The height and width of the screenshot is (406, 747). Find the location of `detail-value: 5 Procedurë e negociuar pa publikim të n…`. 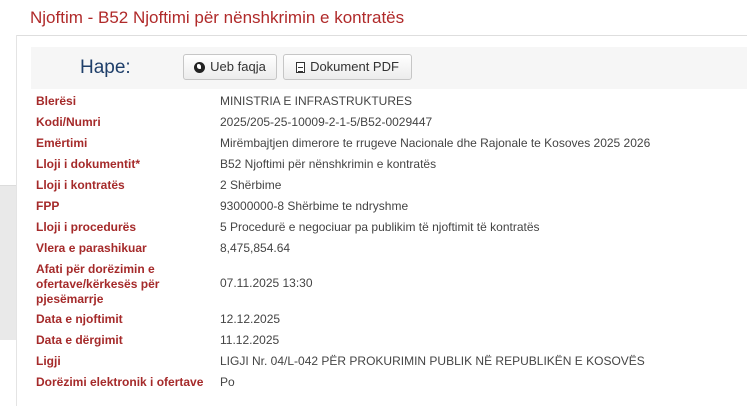

detail-value: 5 Procedurë e negociuar pa publikim të n… is located at coordinates (380, 227).